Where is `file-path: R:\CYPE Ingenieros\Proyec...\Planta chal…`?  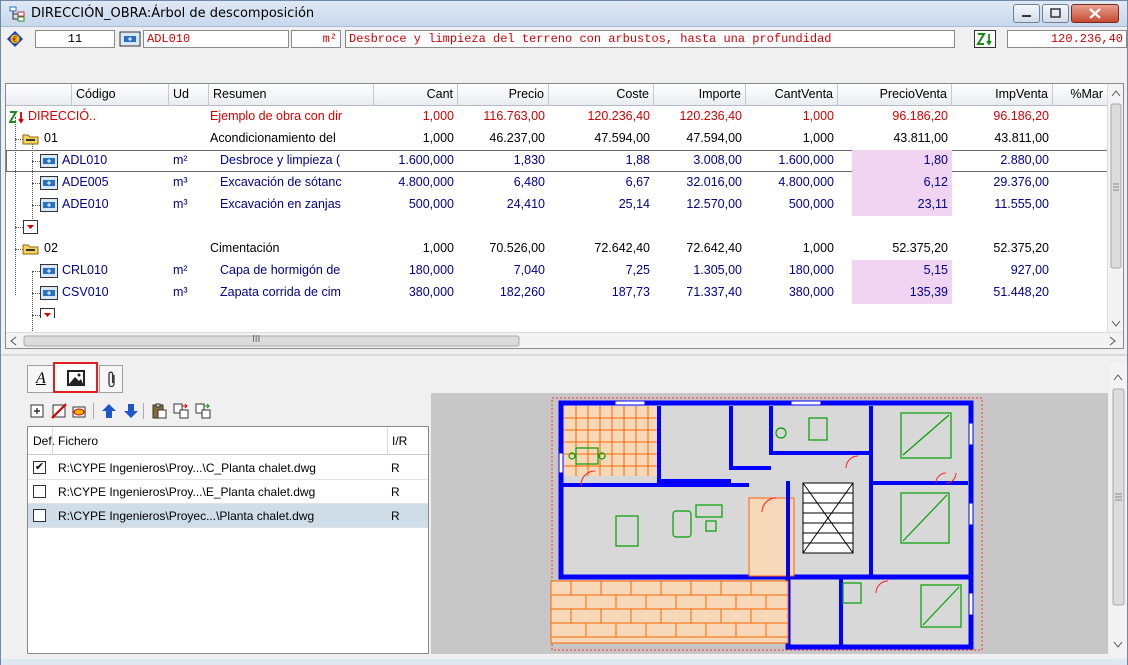
file-path: R:\CYPE Ingenieros\Proyec...\Planta chal… is located at coordinates (186, 516).